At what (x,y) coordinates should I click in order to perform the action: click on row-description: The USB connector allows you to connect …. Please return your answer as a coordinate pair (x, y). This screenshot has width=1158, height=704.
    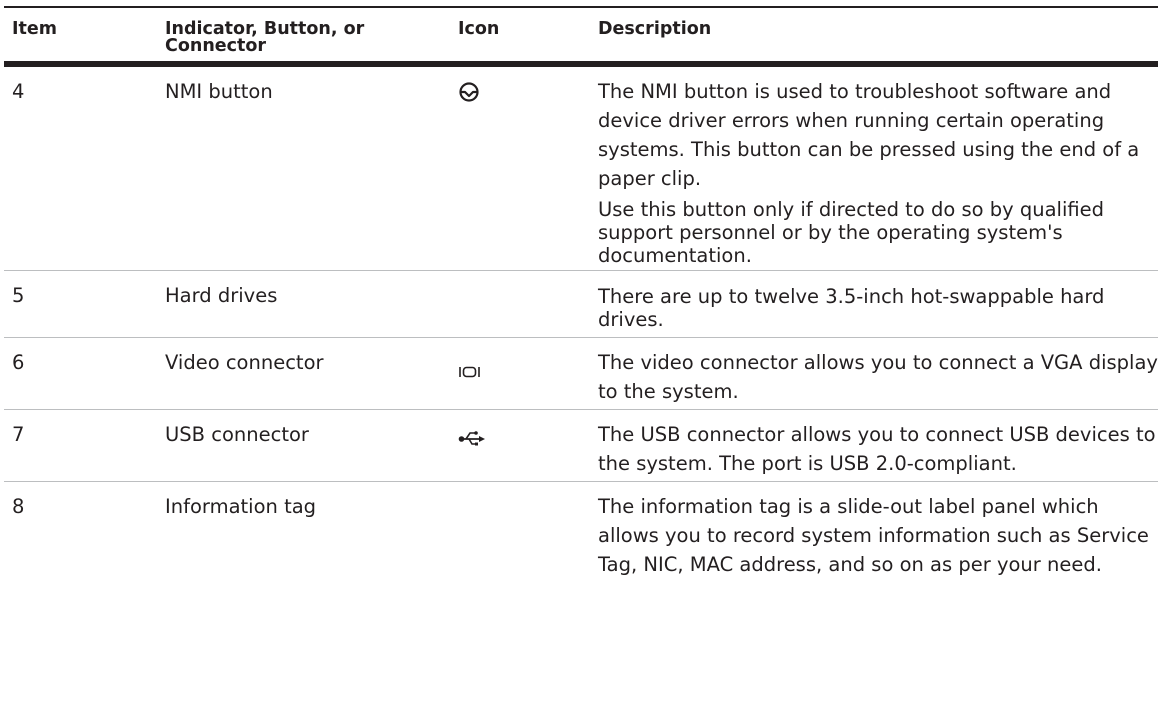
    Looking at the image, I should click on (874, 446).